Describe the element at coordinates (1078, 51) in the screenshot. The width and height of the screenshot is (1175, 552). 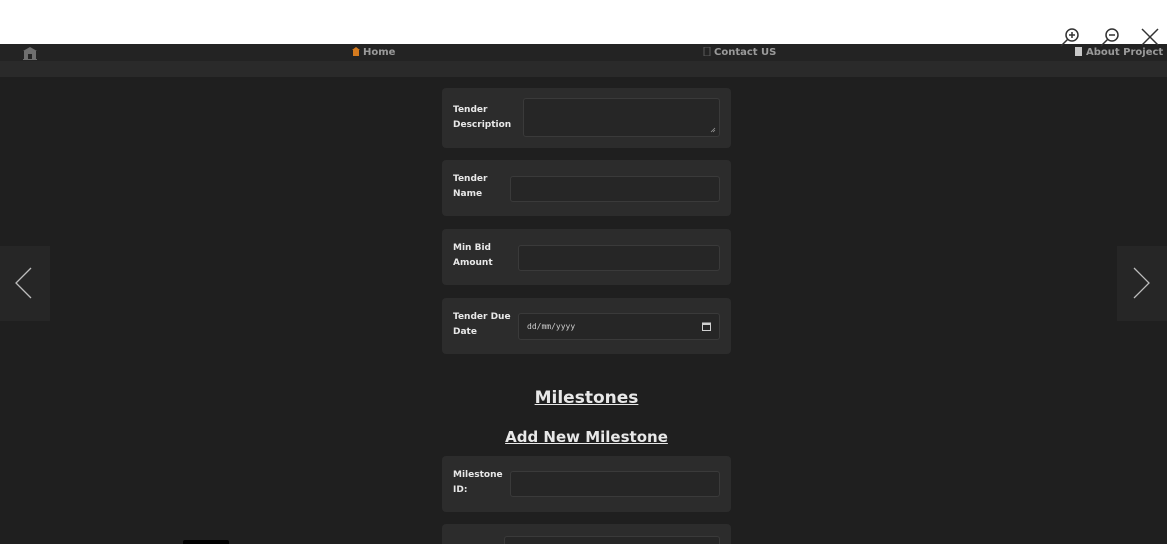
I see `document-icon` at that location.